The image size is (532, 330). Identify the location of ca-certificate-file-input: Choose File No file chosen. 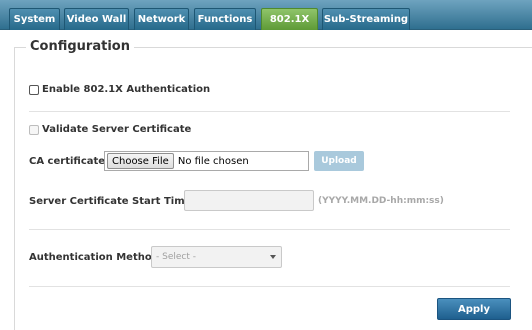
(206, 161).